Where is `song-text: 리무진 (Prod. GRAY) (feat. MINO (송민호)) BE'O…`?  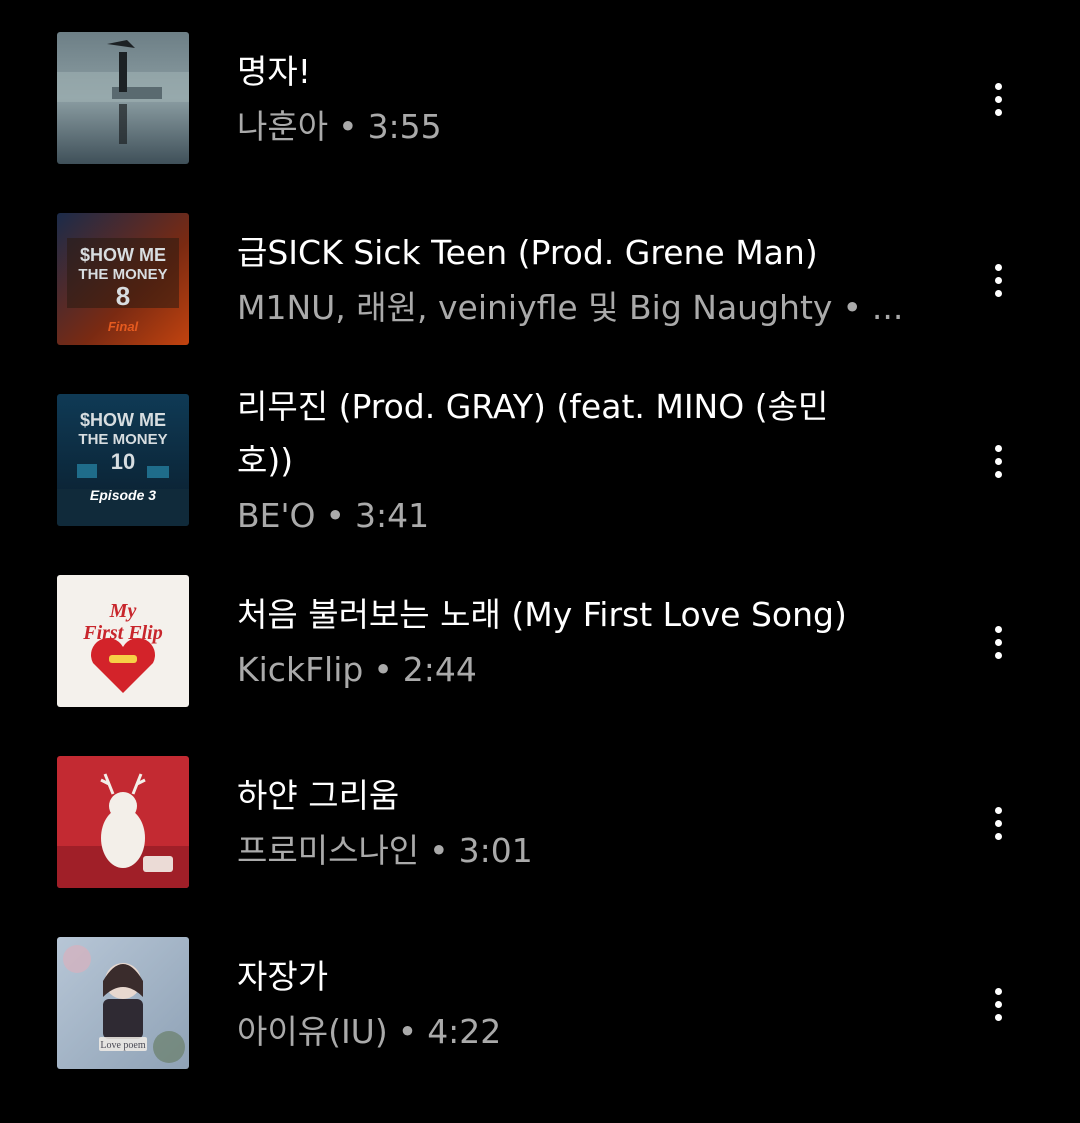 song-text: 리무진 (Prod. GRAY) (feat. MINO (송민호)) BE'O… is located at coordinates (537, 461).